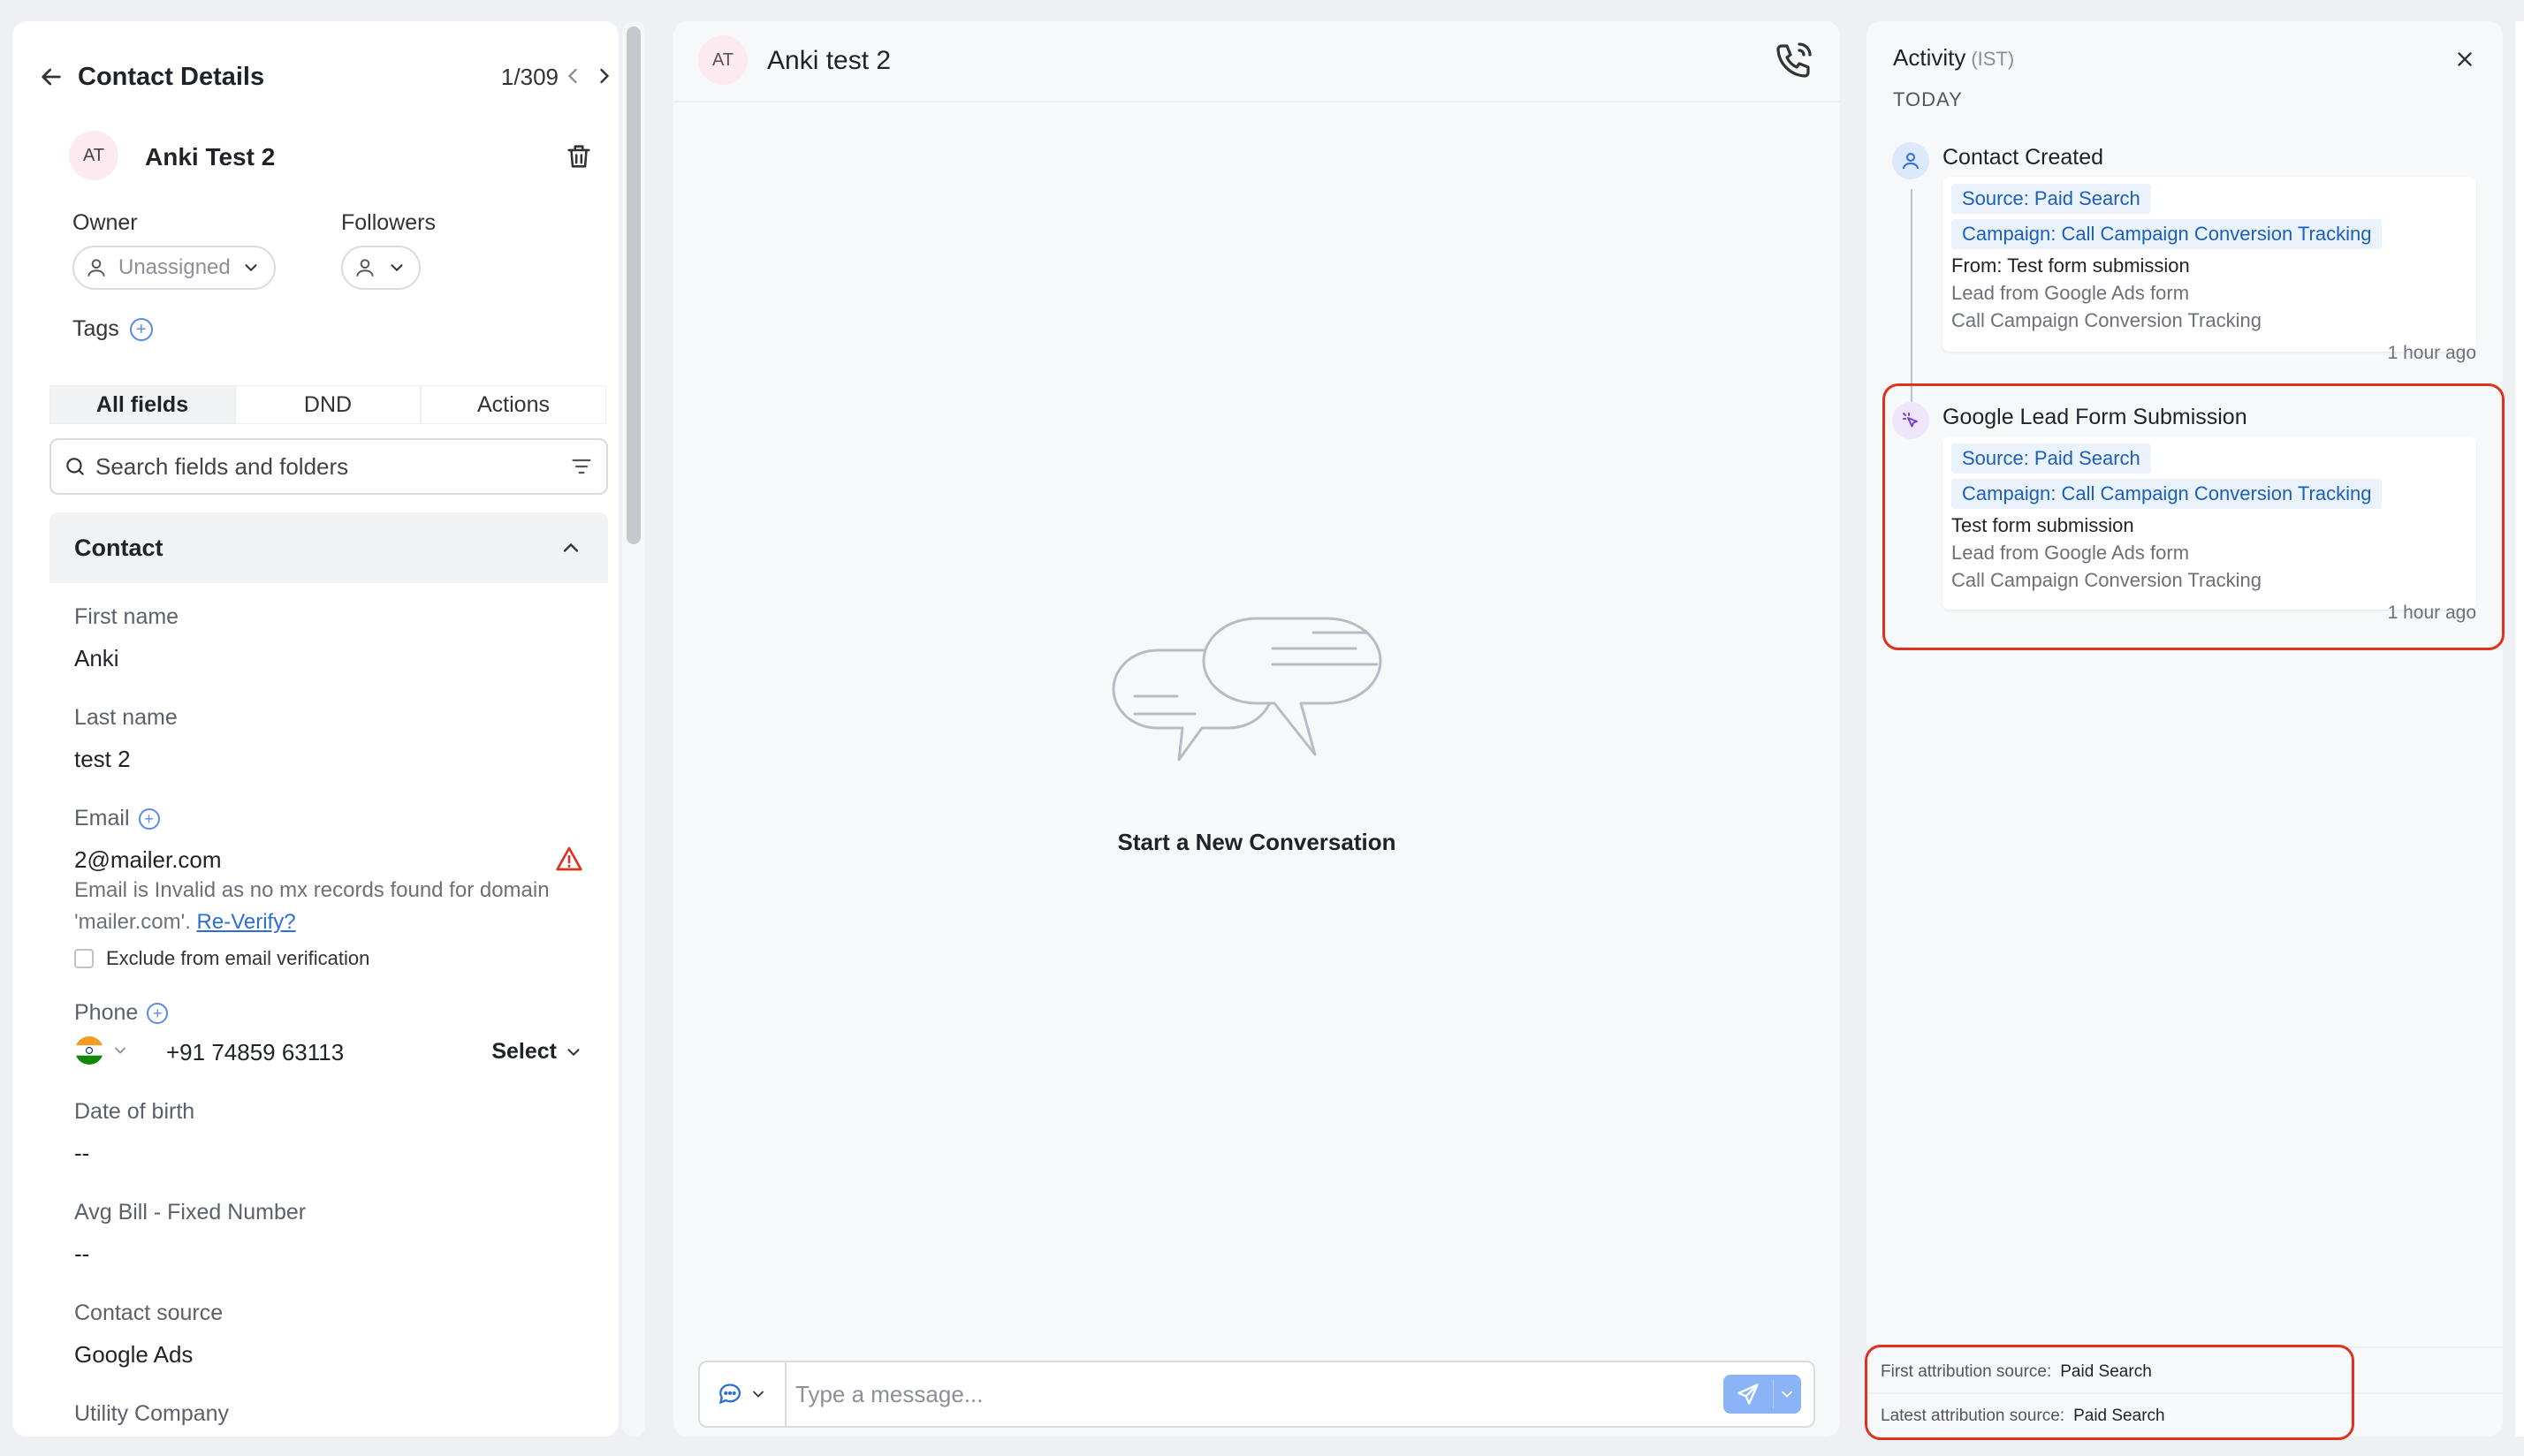  Describe the element at coordinates (2519, 729) in the screenshot. I see `right-edge-strip` at that location.